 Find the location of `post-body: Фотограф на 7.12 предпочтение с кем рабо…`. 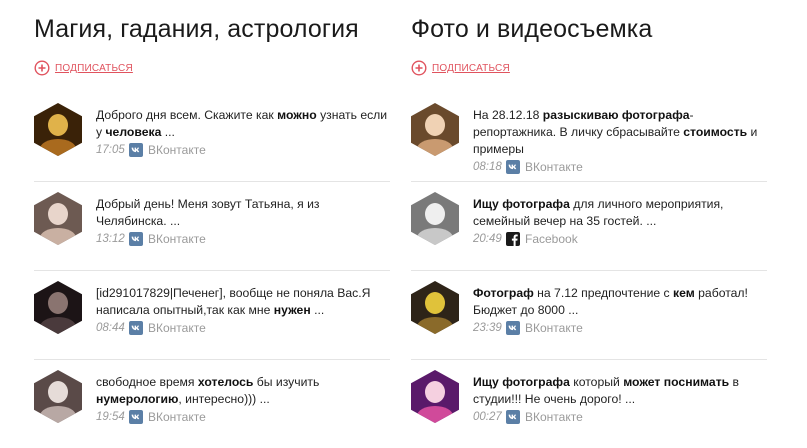

post-body: Фотограф на 7.12 предпочтение с кем рабо… is located at coordinates (620, 310).